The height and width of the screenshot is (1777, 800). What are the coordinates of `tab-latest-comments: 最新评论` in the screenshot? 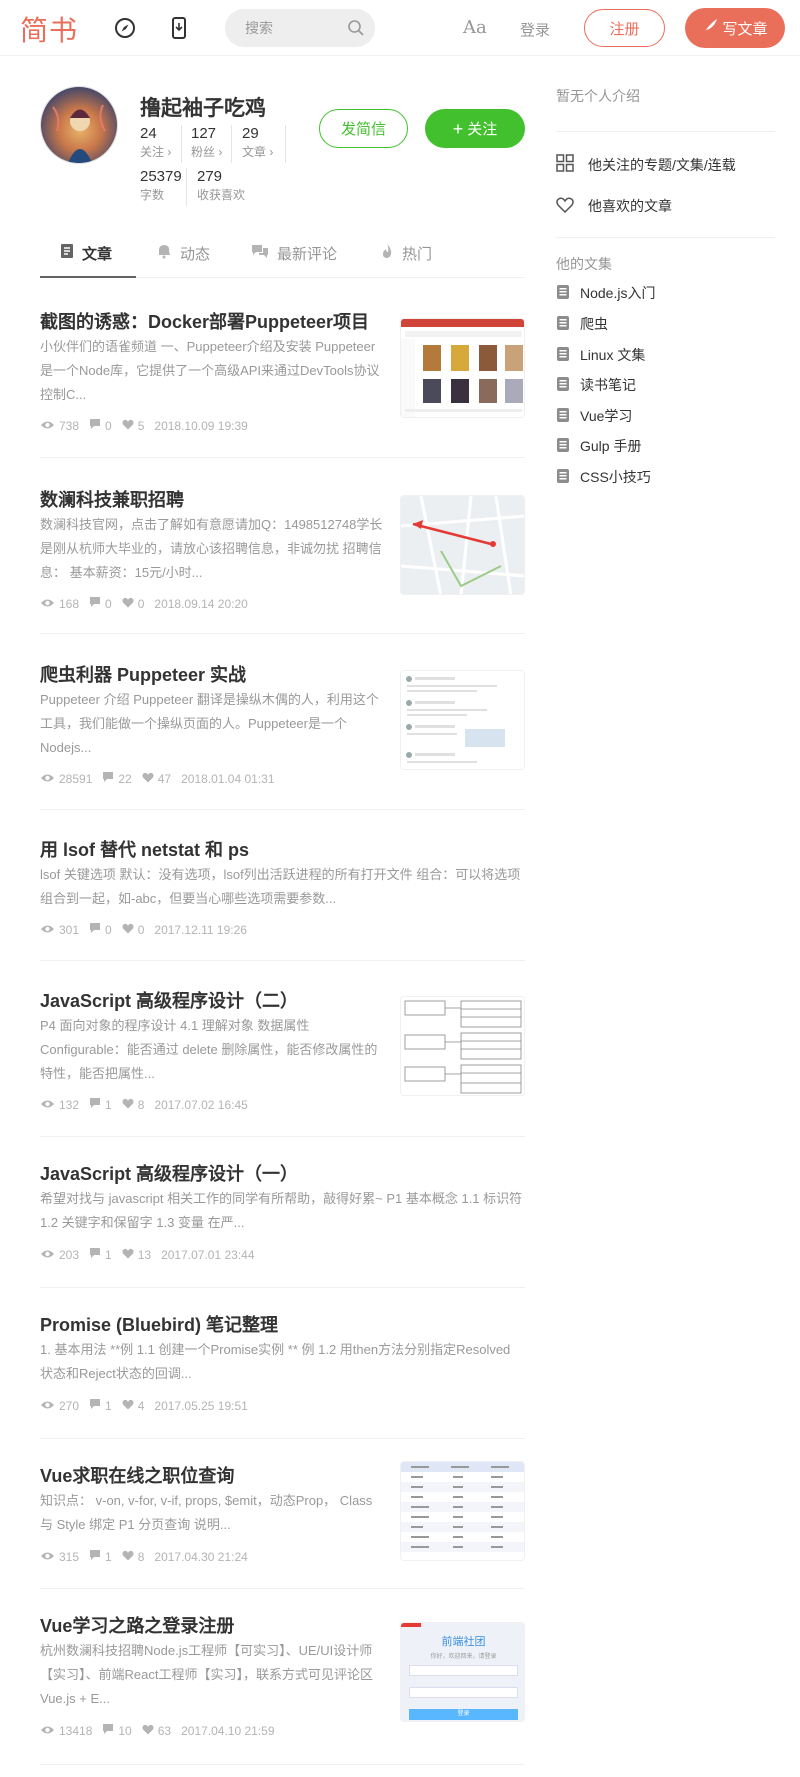 It's located at (294, 254).